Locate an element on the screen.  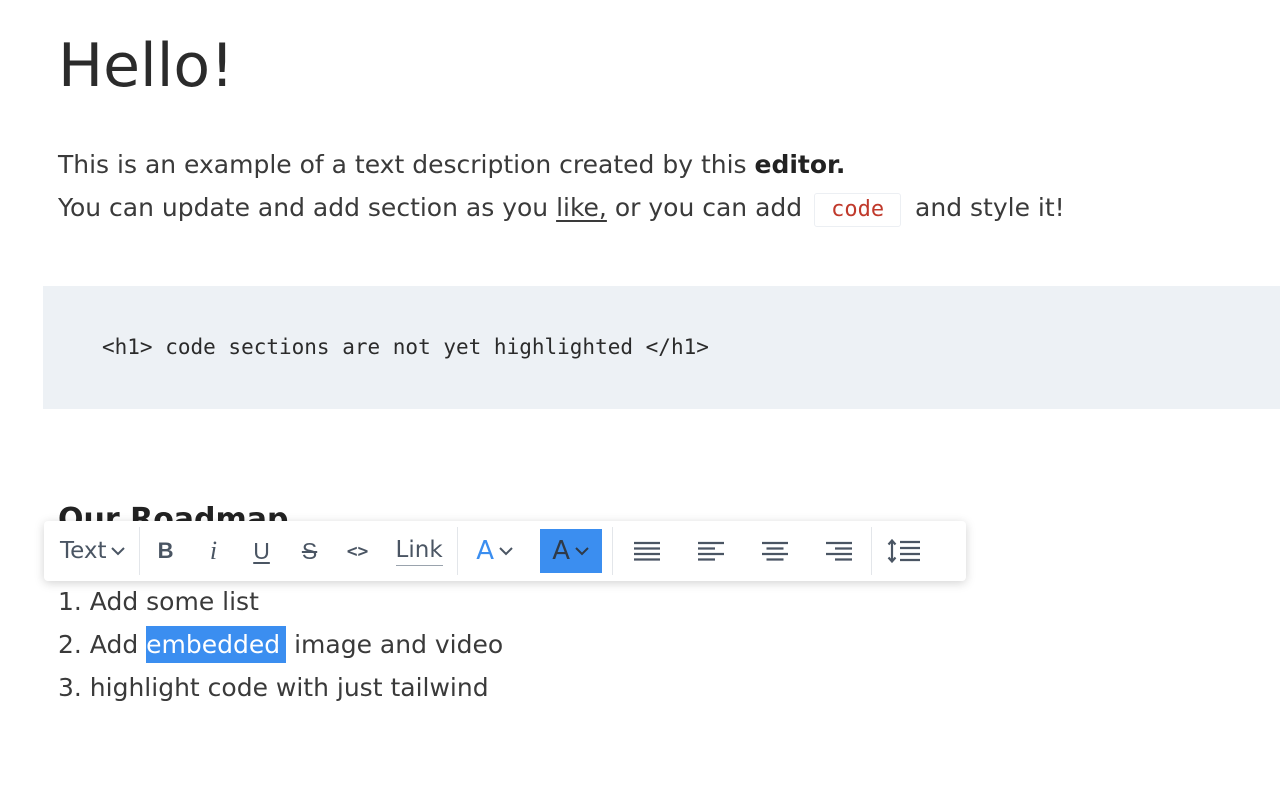
background-color-button: A is located at coordinates (570, 551).